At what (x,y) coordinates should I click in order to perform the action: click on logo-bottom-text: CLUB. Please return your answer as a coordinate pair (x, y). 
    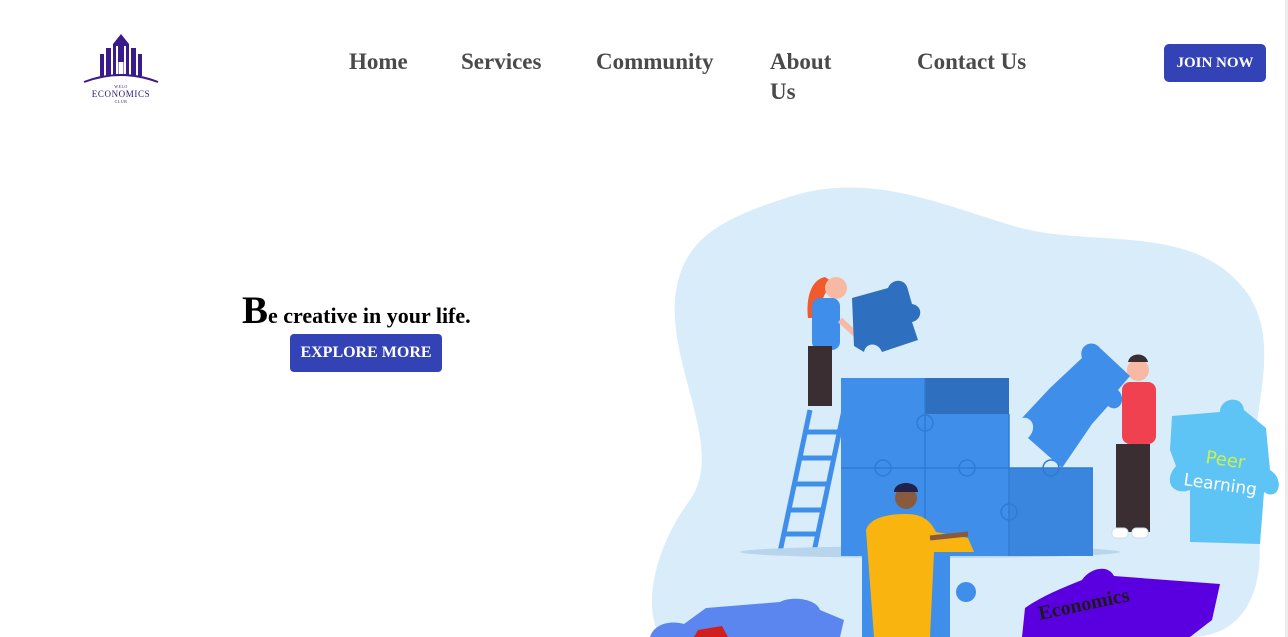
    Looking at the image, I should click on (121, 101).